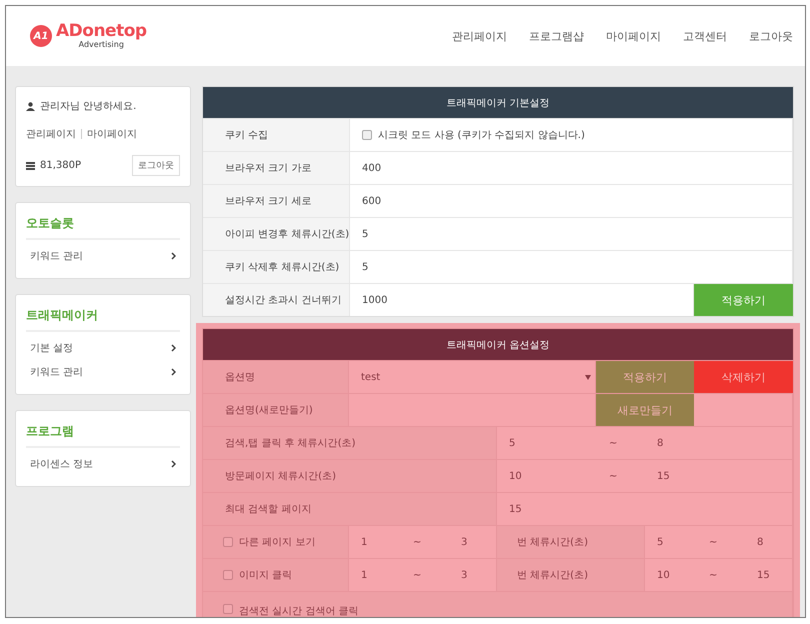 This screenshot has width=810, height=624. What do you see at coordinates (498, 344) in the screenshot?
I see `table-title: 트래픽메이커 옵션설정` at bounding box center [498, 344].